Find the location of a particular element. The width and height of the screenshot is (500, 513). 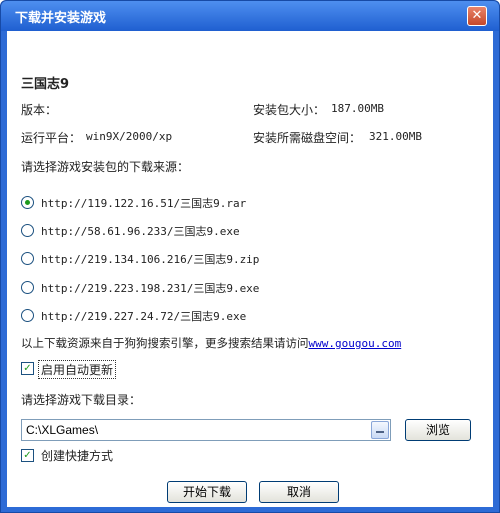

source-url-4: http://219.223.198.231/三国志9.exe is located at coordinates (150, 288).